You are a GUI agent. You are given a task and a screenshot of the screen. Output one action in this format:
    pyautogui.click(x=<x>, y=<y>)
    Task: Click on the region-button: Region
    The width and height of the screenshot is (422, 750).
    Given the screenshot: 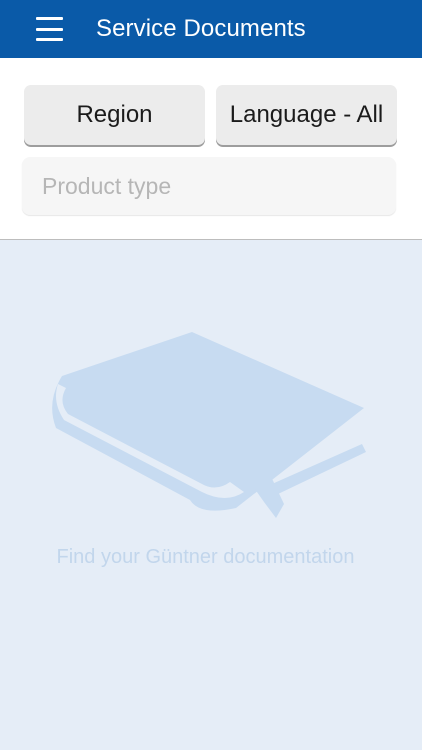 What is the action you would take?
    pyautogui.click(x=114, y=115)
    